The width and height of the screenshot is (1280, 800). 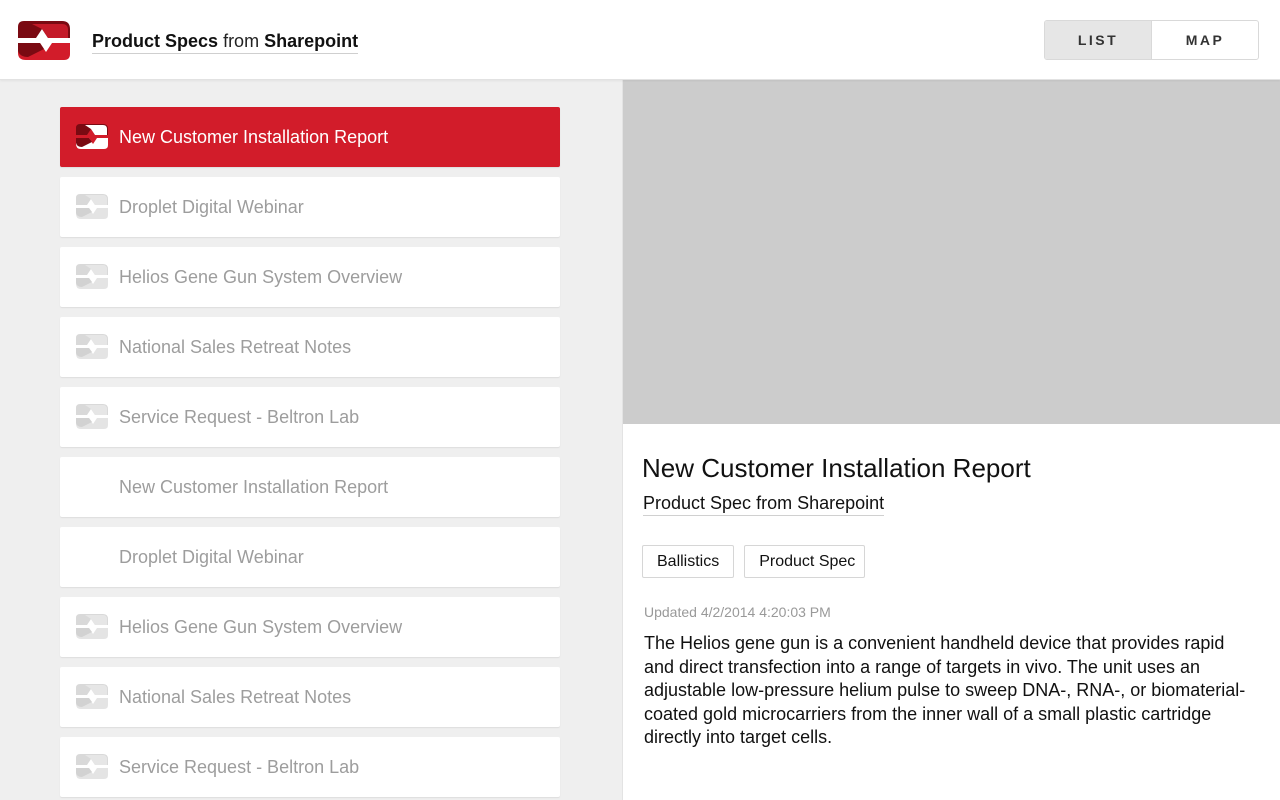 I want to click on view-toggle: LIST MAP, so click(x=1151, y=40).